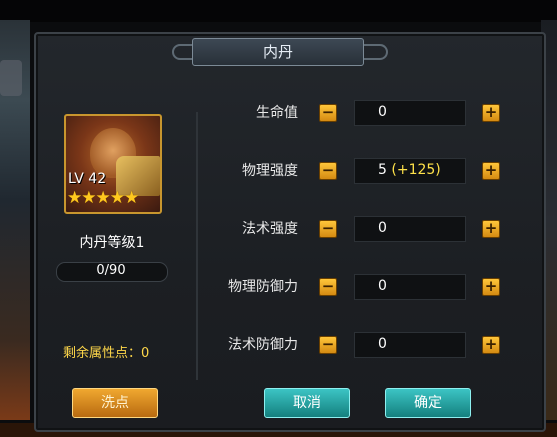 This screenshot has width=557, height=437. What do you see at coordinates (270, 171) in the screenshot?
I see `attribute-label: 物理强度` at bounding box center [270, 171].